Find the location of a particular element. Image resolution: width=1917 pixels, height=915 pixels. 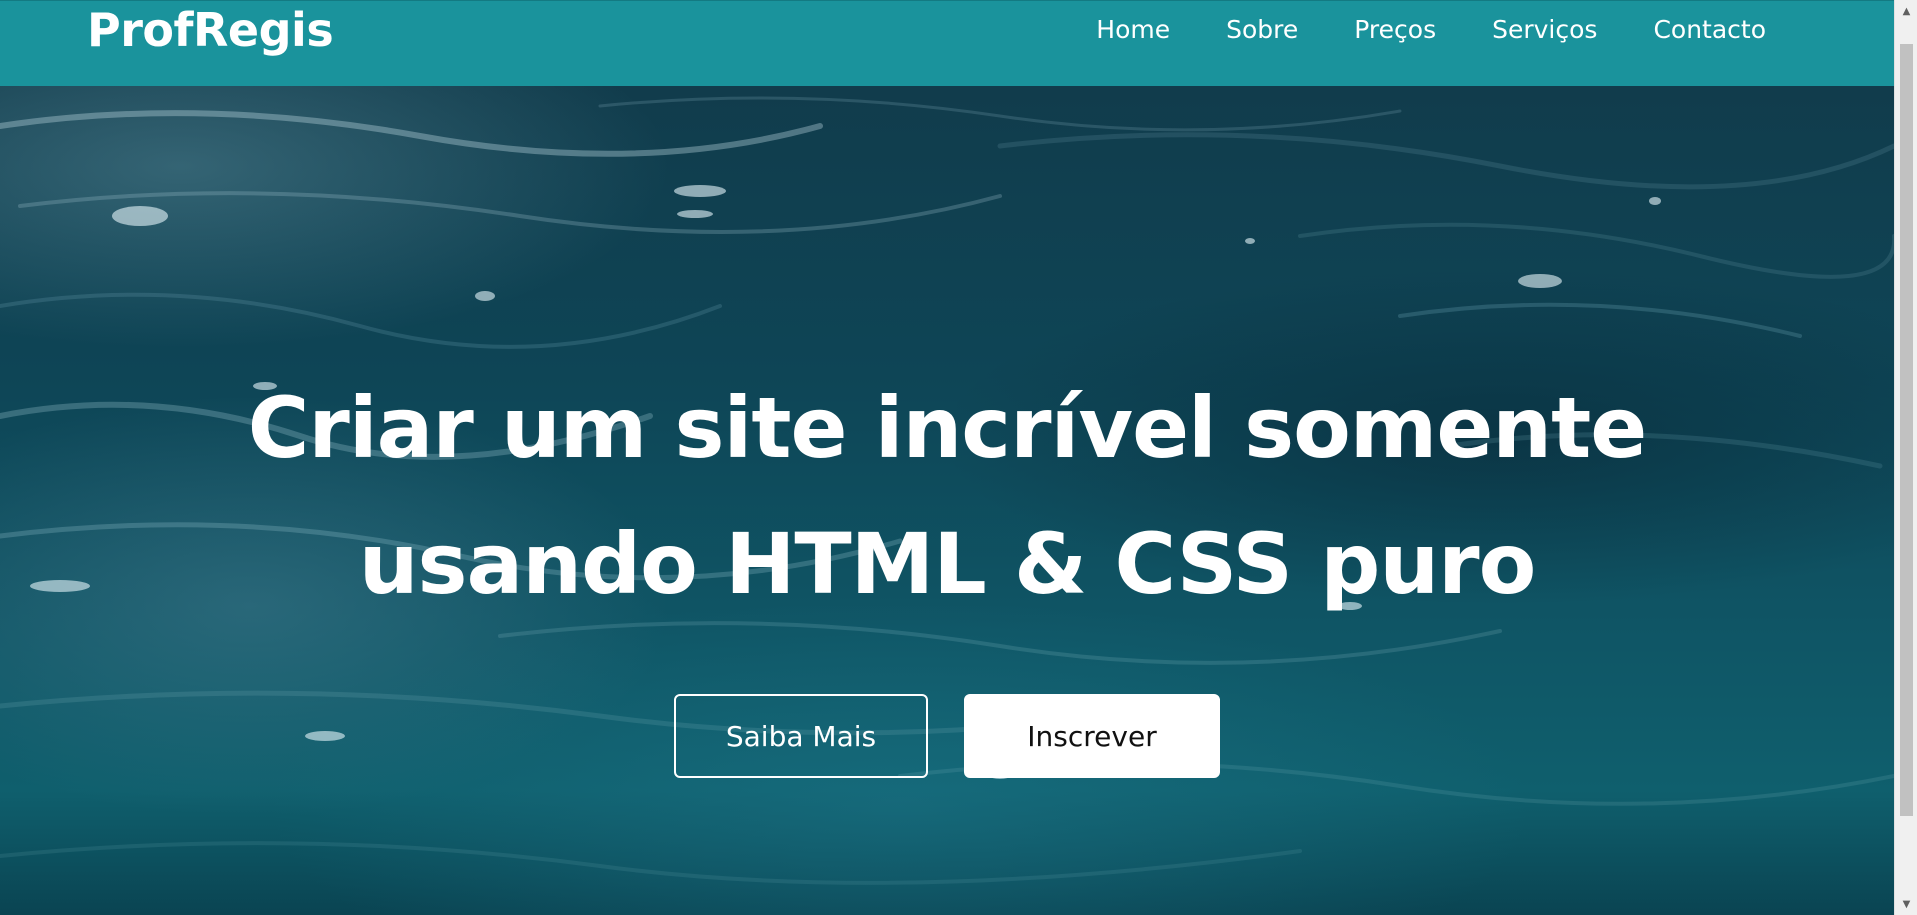

chevron-up-icon: ▲ is located at coordinates (1906, 11).